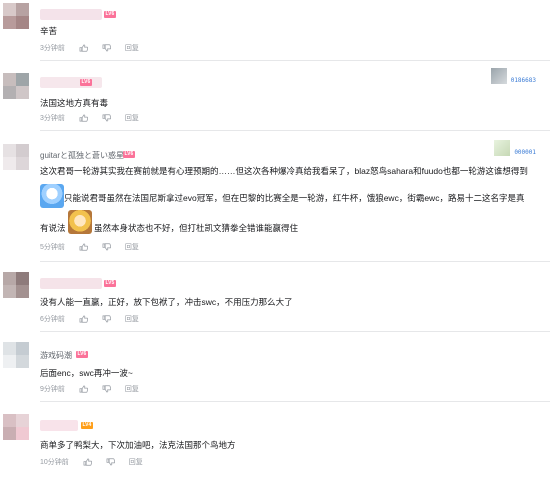 This screenshot has width=550, height=477. What do you see at coordinates (54, 462) in the screenshot?
I see `comment-time: 10分钟前` at bounding box center [54, 462].